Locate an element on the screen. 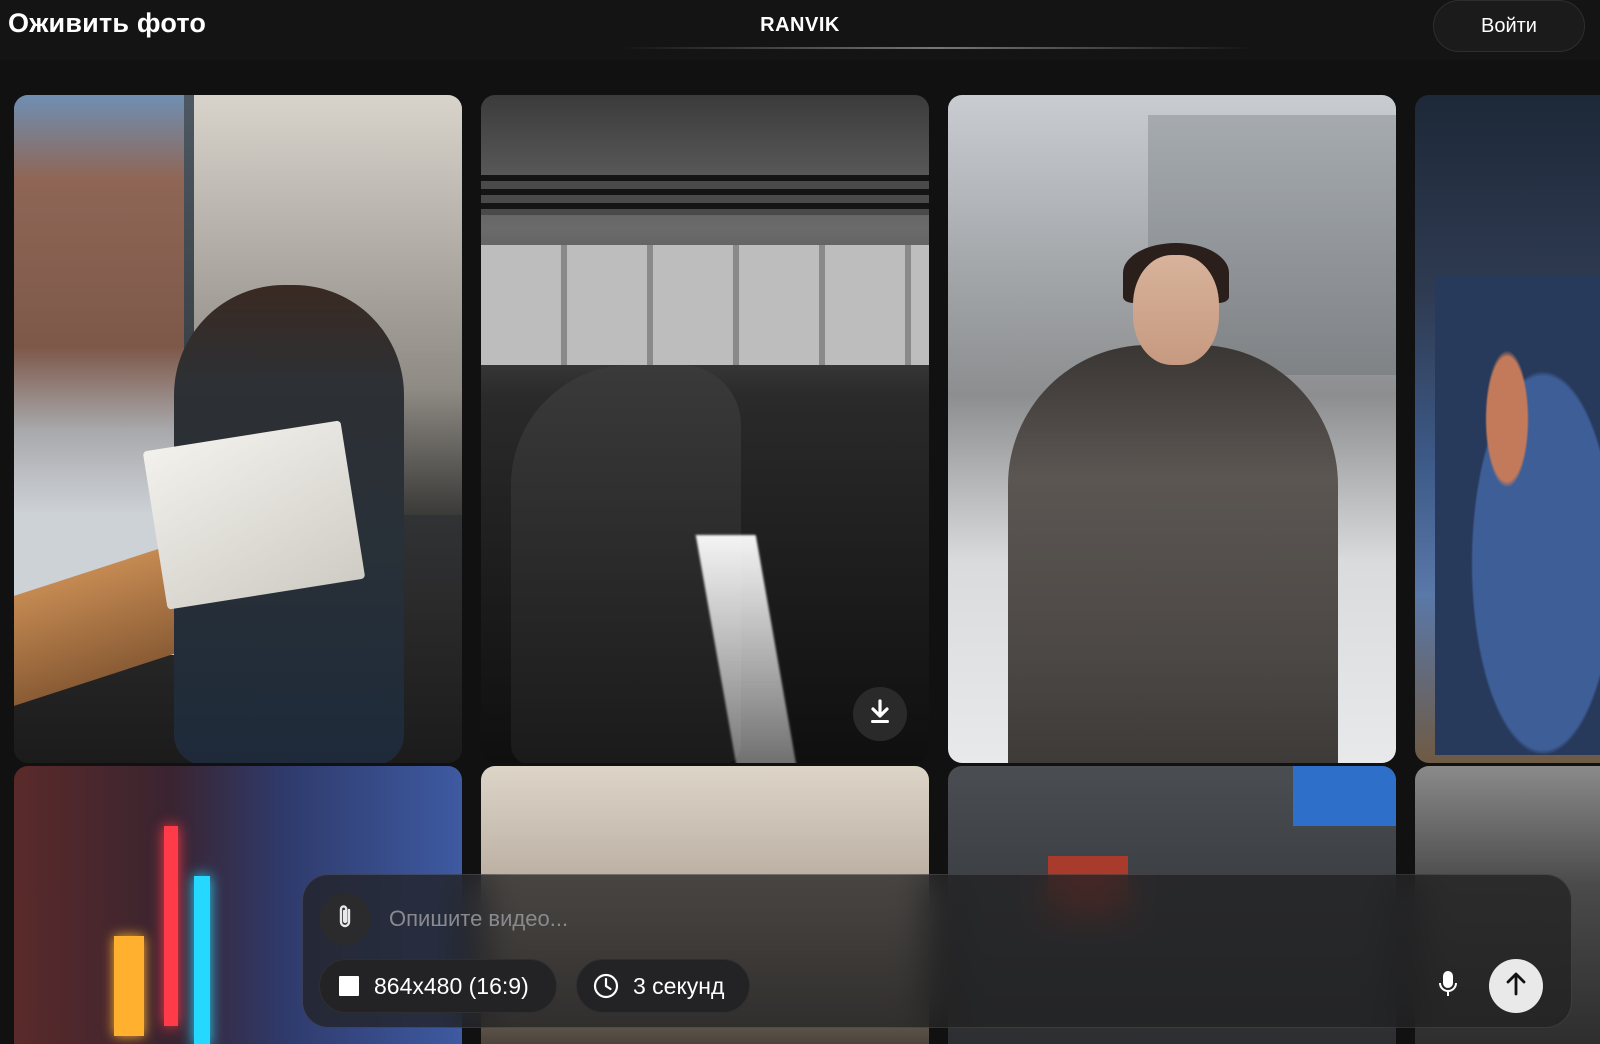 This screenshot has width=1600, height=1044. download-icon is located at coordinates (880, 714).